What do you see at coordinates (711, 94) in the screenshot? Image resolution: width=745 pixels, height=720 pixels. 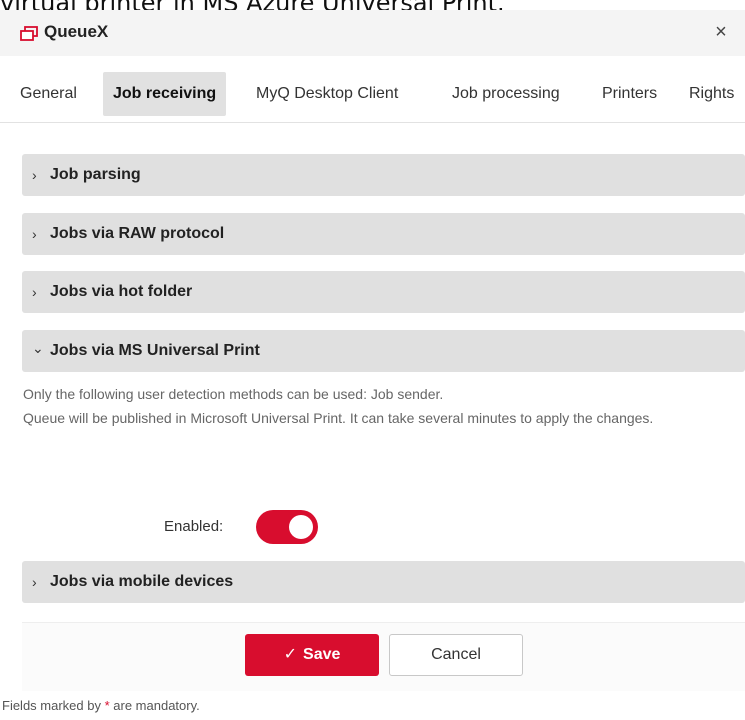 I see `tab-rights: Rights` at bounding box center [711, 94].